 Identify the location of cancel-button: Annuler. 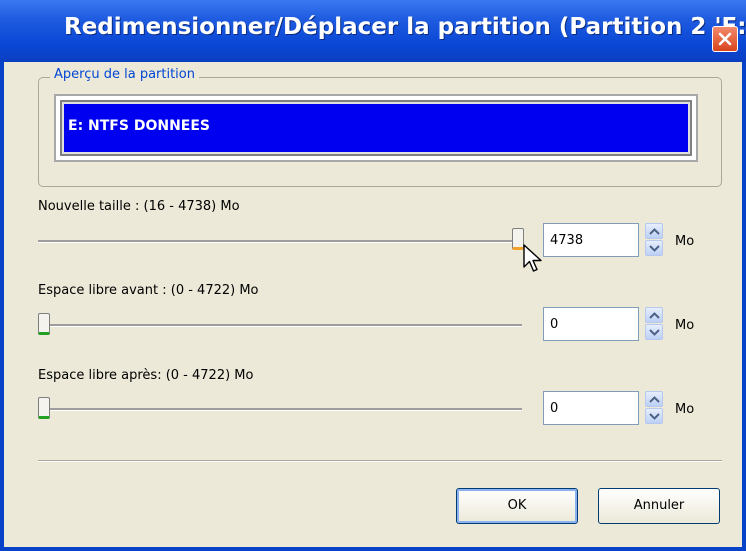
(659, 506).